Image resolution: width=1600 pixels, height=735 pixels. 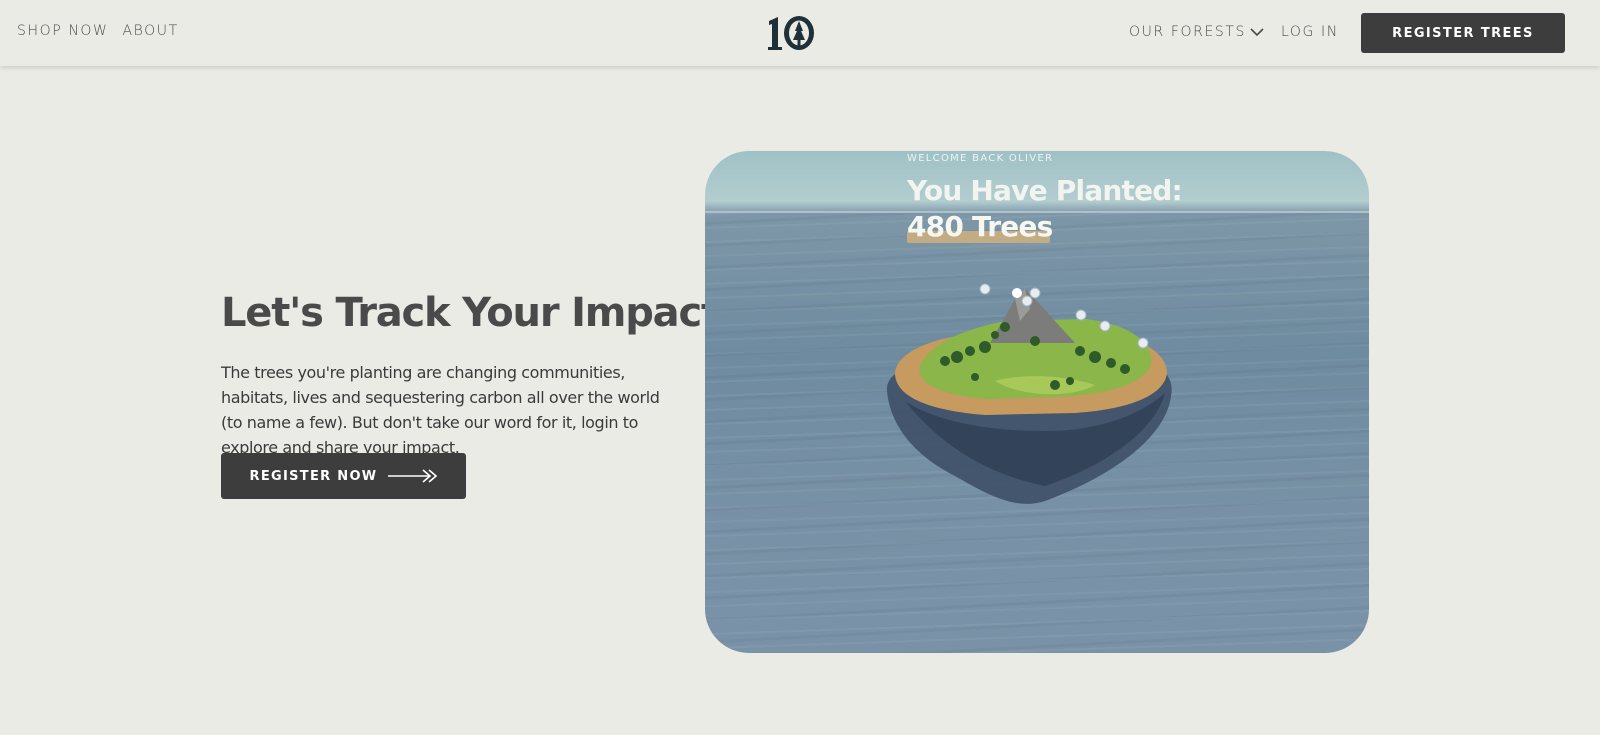 I want to click on primary-nav: SHOP NOW ABOUT, so click(x=98, y=31).